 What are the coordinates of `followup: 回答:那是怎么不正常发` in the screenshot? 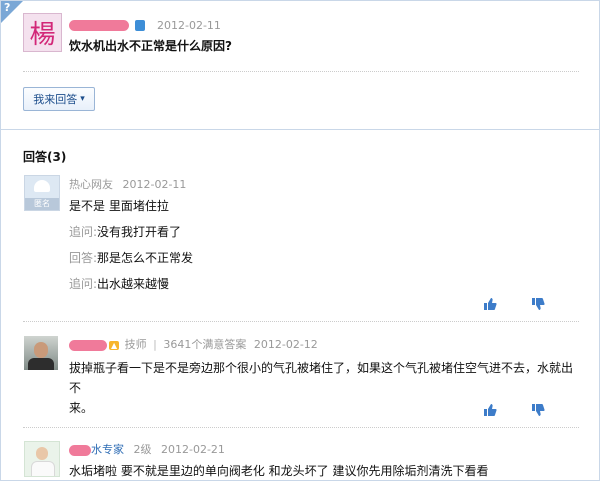 It's located at (131, 257).